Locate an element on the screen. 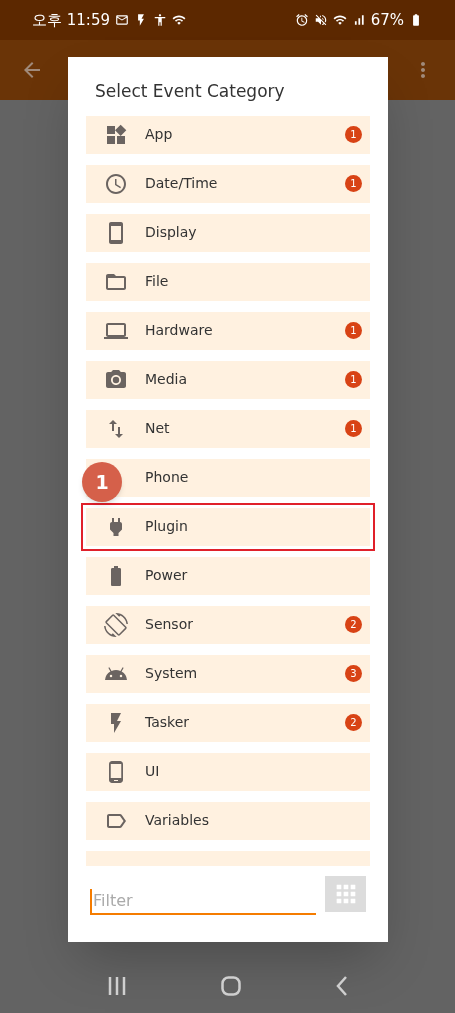  category-label: Plugin is located at coordinates (166, 526).